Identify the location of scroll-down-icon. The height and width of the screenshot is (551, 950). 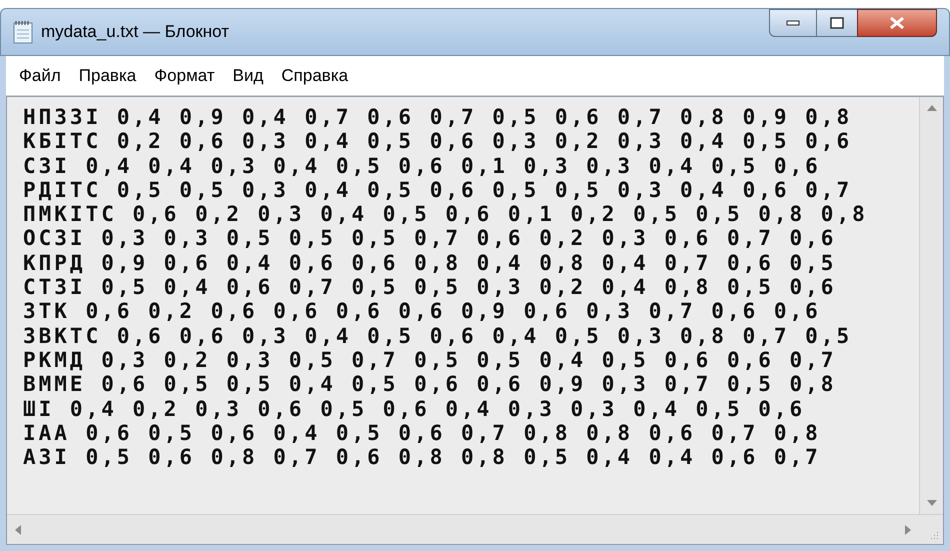
(931, 503).